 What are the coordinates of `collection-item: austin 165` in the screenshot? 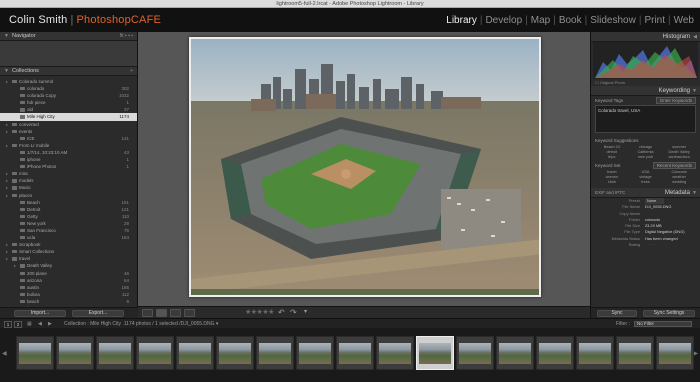 It's located at (68, 287).